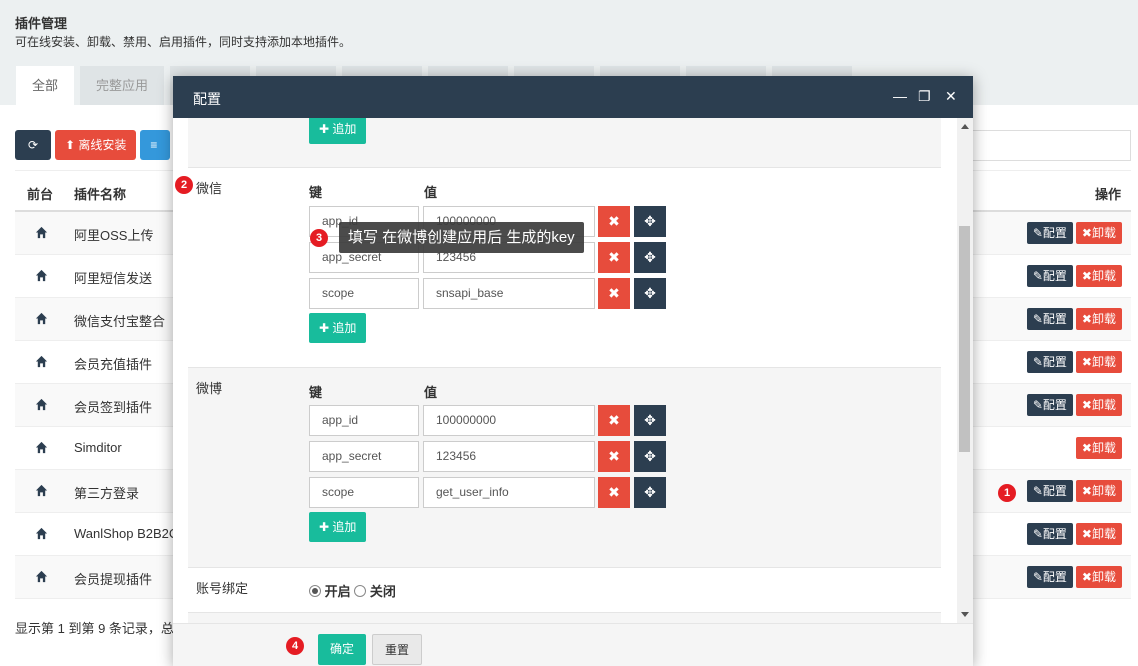 The width and height of the screenshot is (1138, 666). What do you see at coordinates (360, 591) in the screenshot?
I see `radio-off` at bounding box center [360, 591].